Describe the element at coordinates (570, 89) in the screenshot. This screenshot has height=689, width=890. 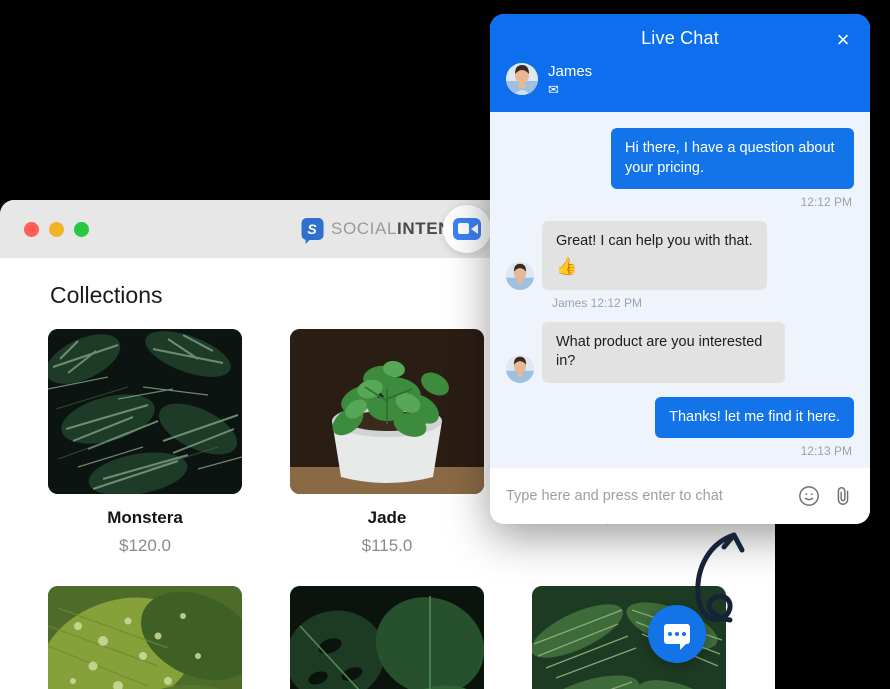
I see `envelope-icon: ✉` at that location.